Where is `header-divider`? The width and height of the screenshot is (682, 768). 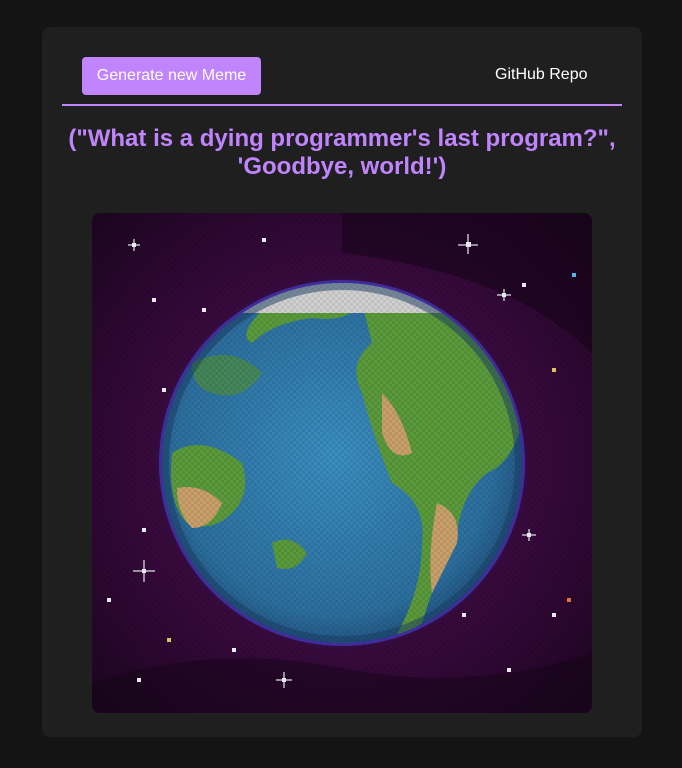
header-divider is located at coordinates (342, 105).